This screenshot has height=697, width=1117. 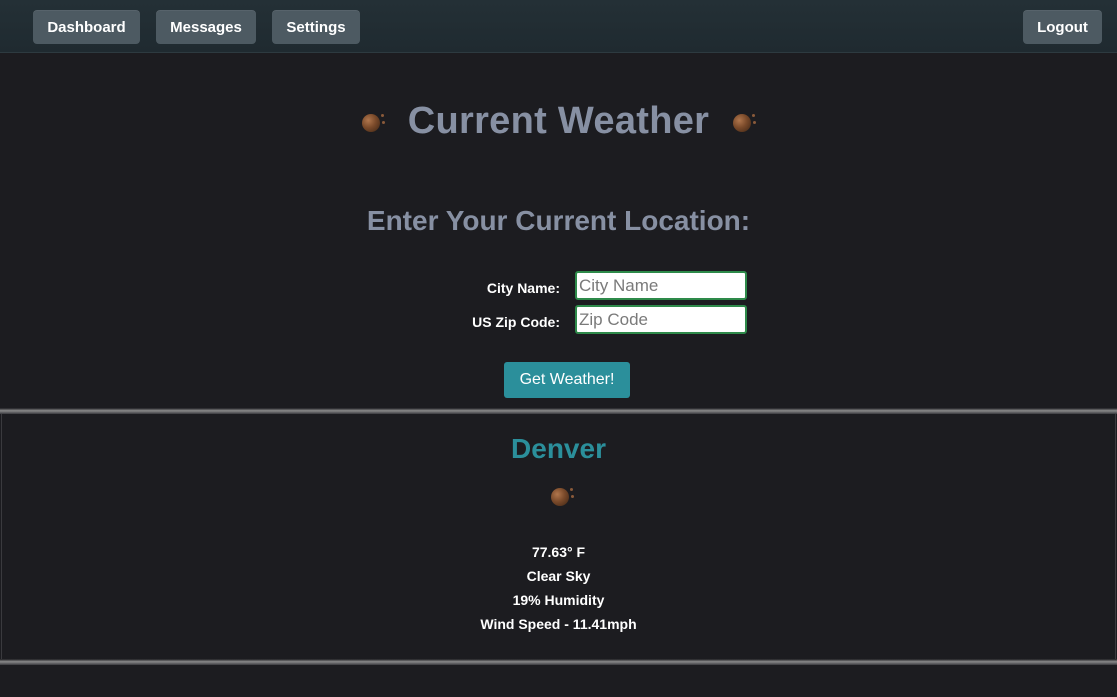 I want to click on page-title: Current Weather, so click(x=558, y=120).